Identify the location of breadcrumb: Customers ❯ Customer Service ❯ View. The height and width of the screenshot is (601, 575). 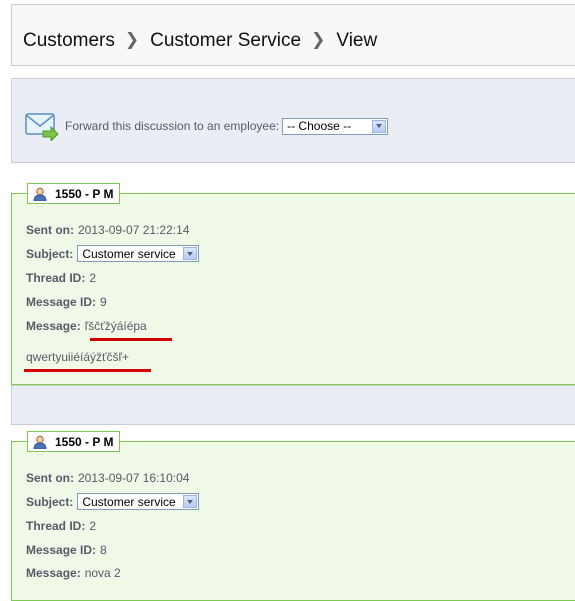
(200, 41).